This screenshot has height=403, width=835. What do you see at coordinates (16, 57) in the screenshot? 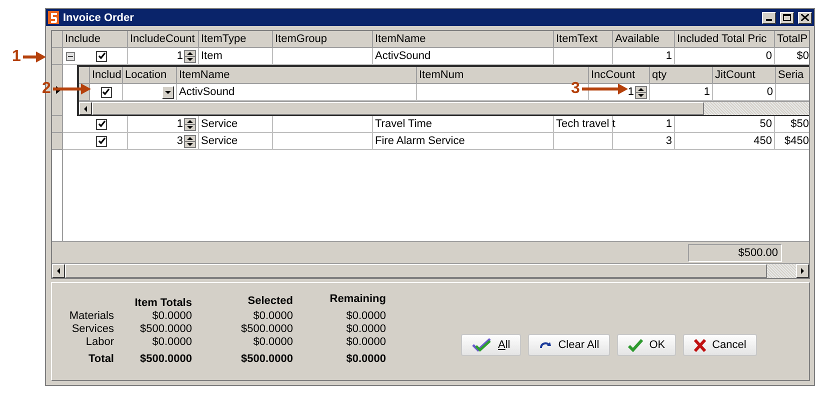
I see `callout-number: 1` at bounding box center [16, 57].